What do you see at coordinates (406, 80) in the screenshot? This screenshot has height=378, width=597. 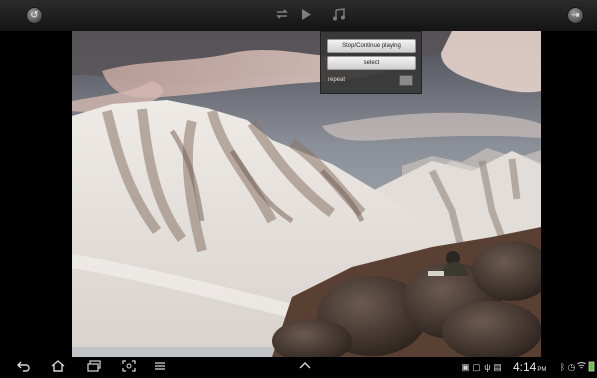 I see `repeat-checkbox` at bounding box center [406, 80].